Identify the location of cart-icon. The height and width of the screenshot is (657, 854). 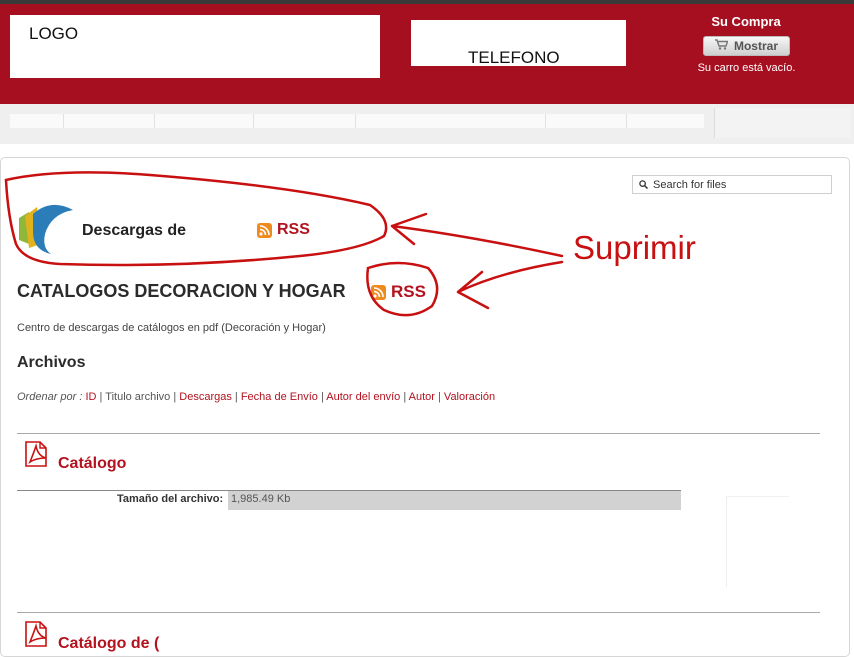
(721, 46).